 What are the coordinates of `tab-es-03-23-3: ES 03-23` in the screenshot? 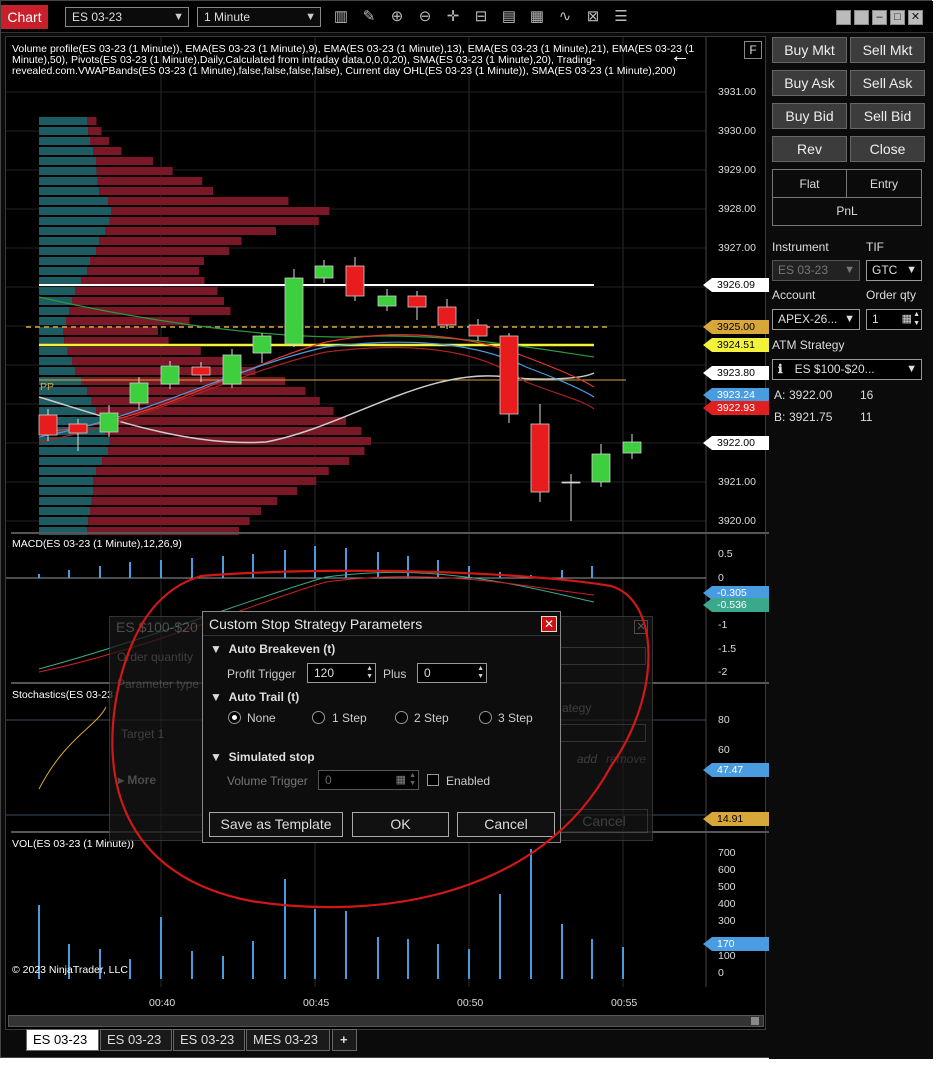 It's located at (209, 1040).